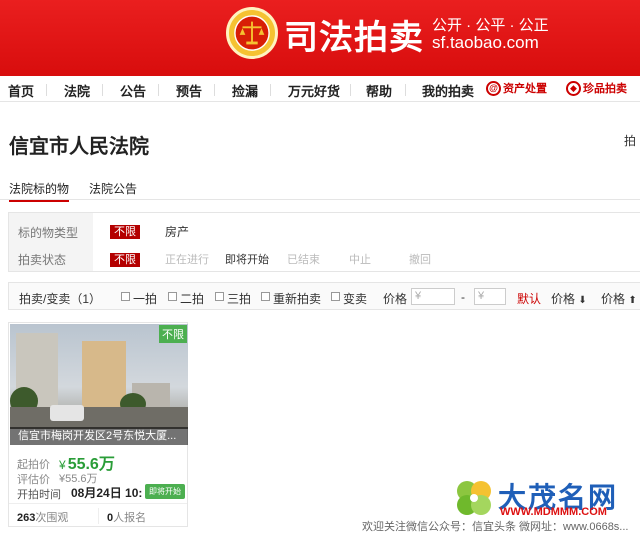  Describe the element at coordinates (145, 299) in the screenshot. I see `first-auction-label: 一拍` at that location.